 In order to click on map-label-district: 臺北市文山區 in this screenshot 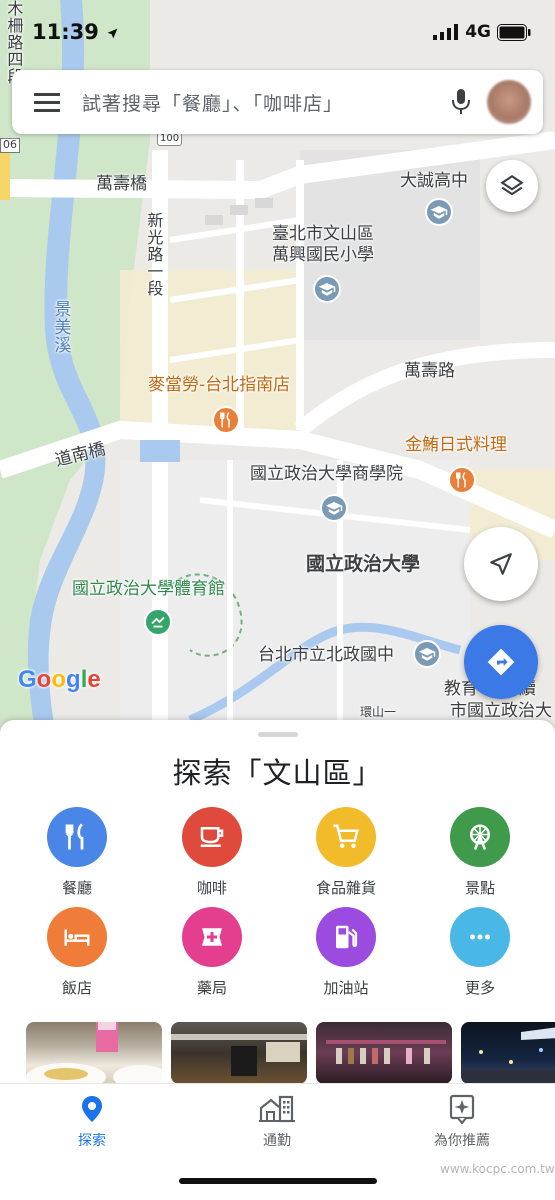, I will do `click(323, 234)`.